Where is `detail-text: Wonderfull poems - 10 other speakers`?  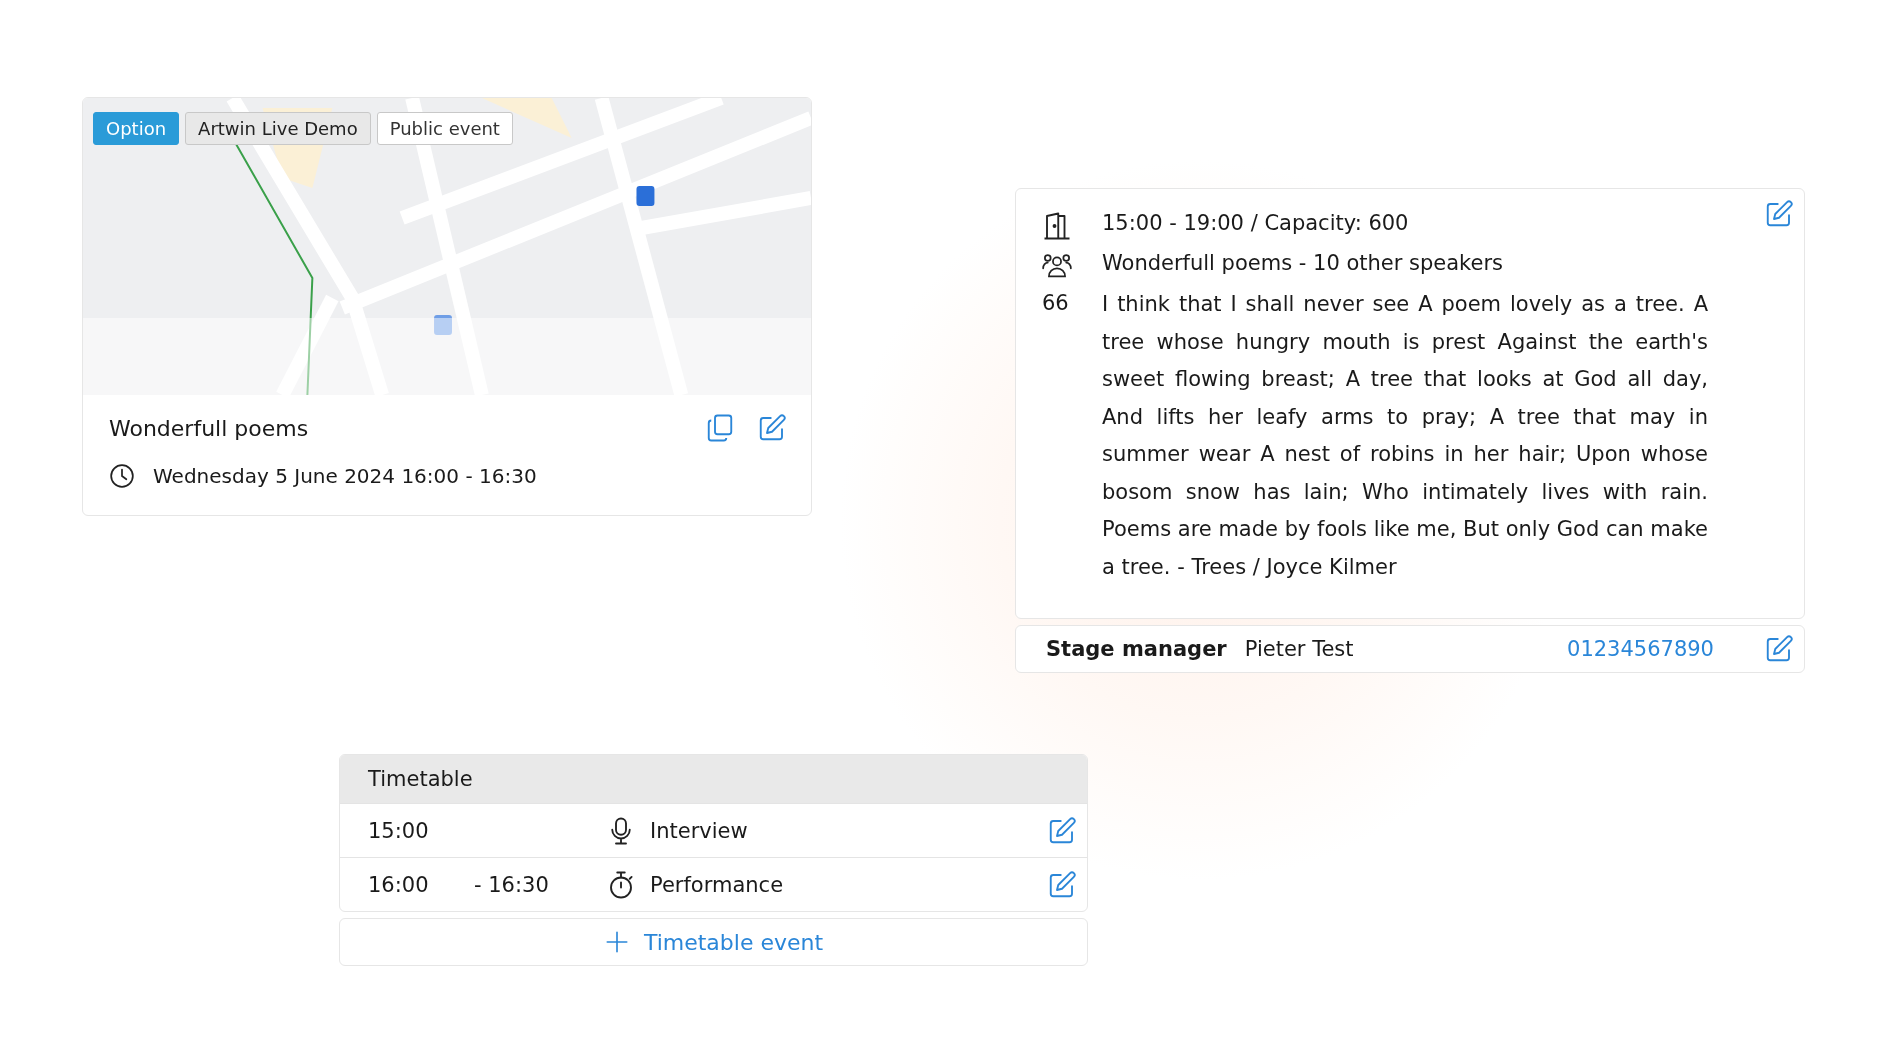
detail-text: Wonderfull poems - 10 other speakers is located at coordinates (1303, 263).